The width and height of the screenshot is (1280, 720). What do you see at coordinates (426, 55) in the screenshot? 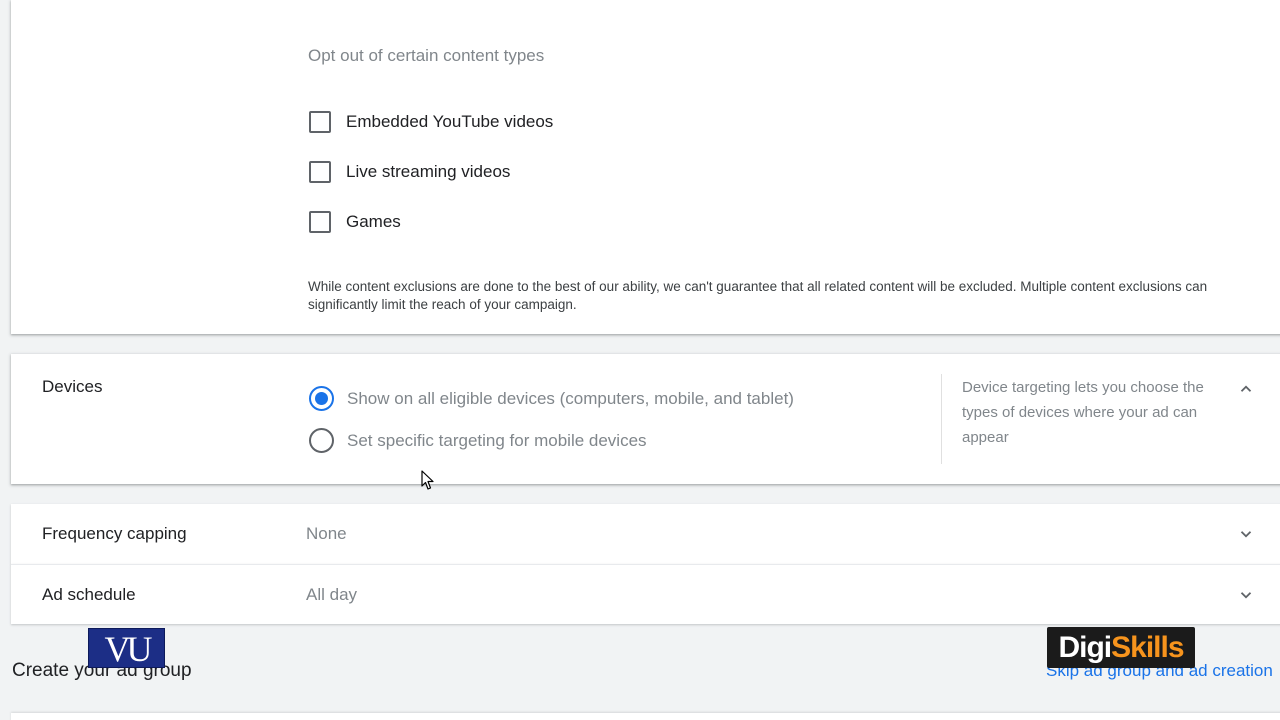
I see `content-exclusions-heading: Opt out of certain content types` at bounding box center [426, 55].